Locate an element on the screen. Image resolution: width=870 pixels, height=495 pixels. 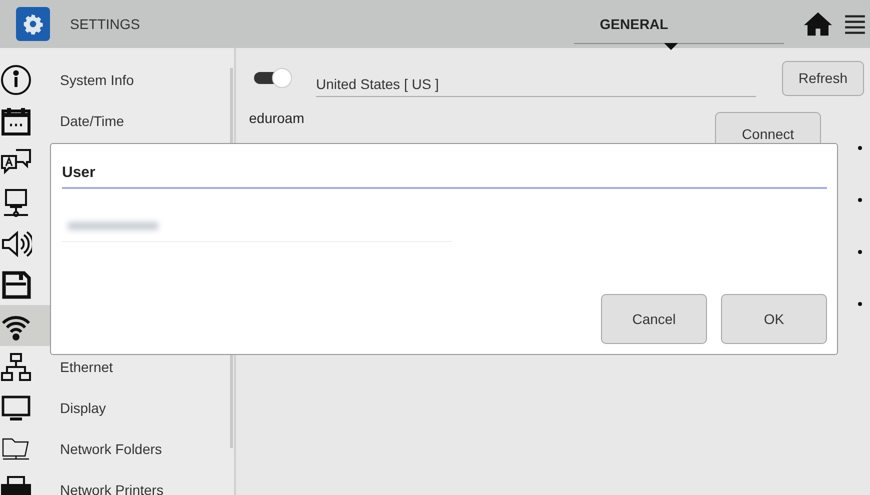
window-title: SETTINGS is located at coordinates (105, 24).